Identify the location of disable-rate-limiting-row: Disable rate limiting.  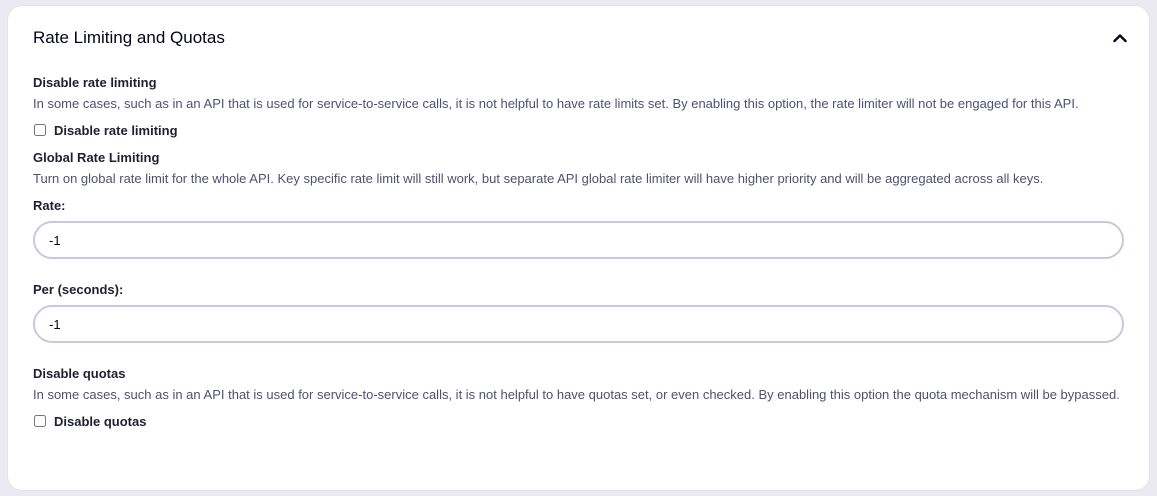
(579, 130).